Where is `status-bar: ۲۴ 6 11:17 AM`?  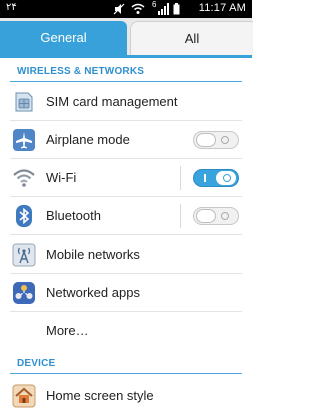
status-bar: ۲۴ 6 11:17 AM is located at coordinates (126, 9).